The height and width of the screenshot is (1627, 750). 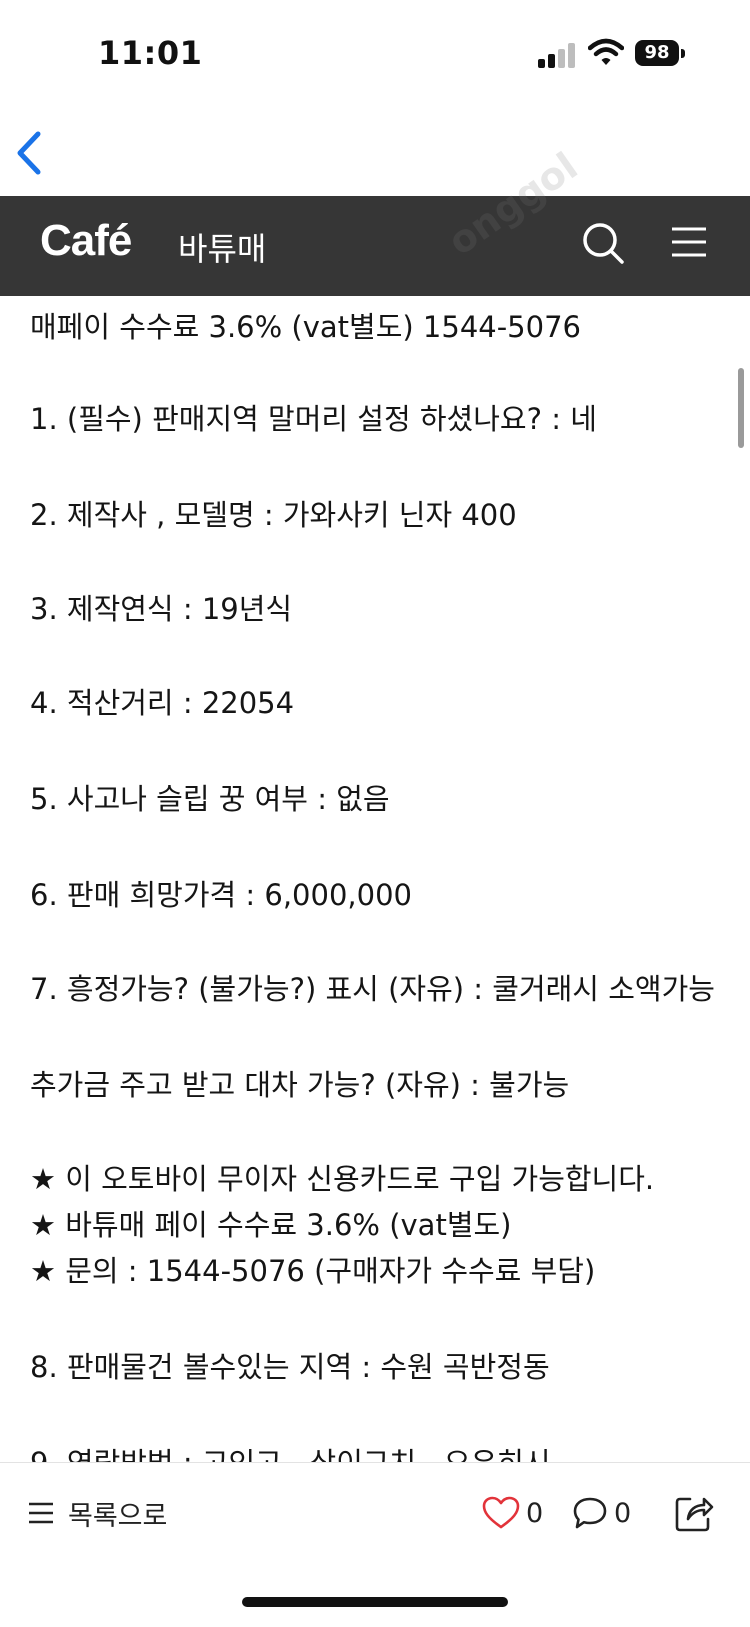 I want to click on status-time: 11:01, so click(x=150, y=53).